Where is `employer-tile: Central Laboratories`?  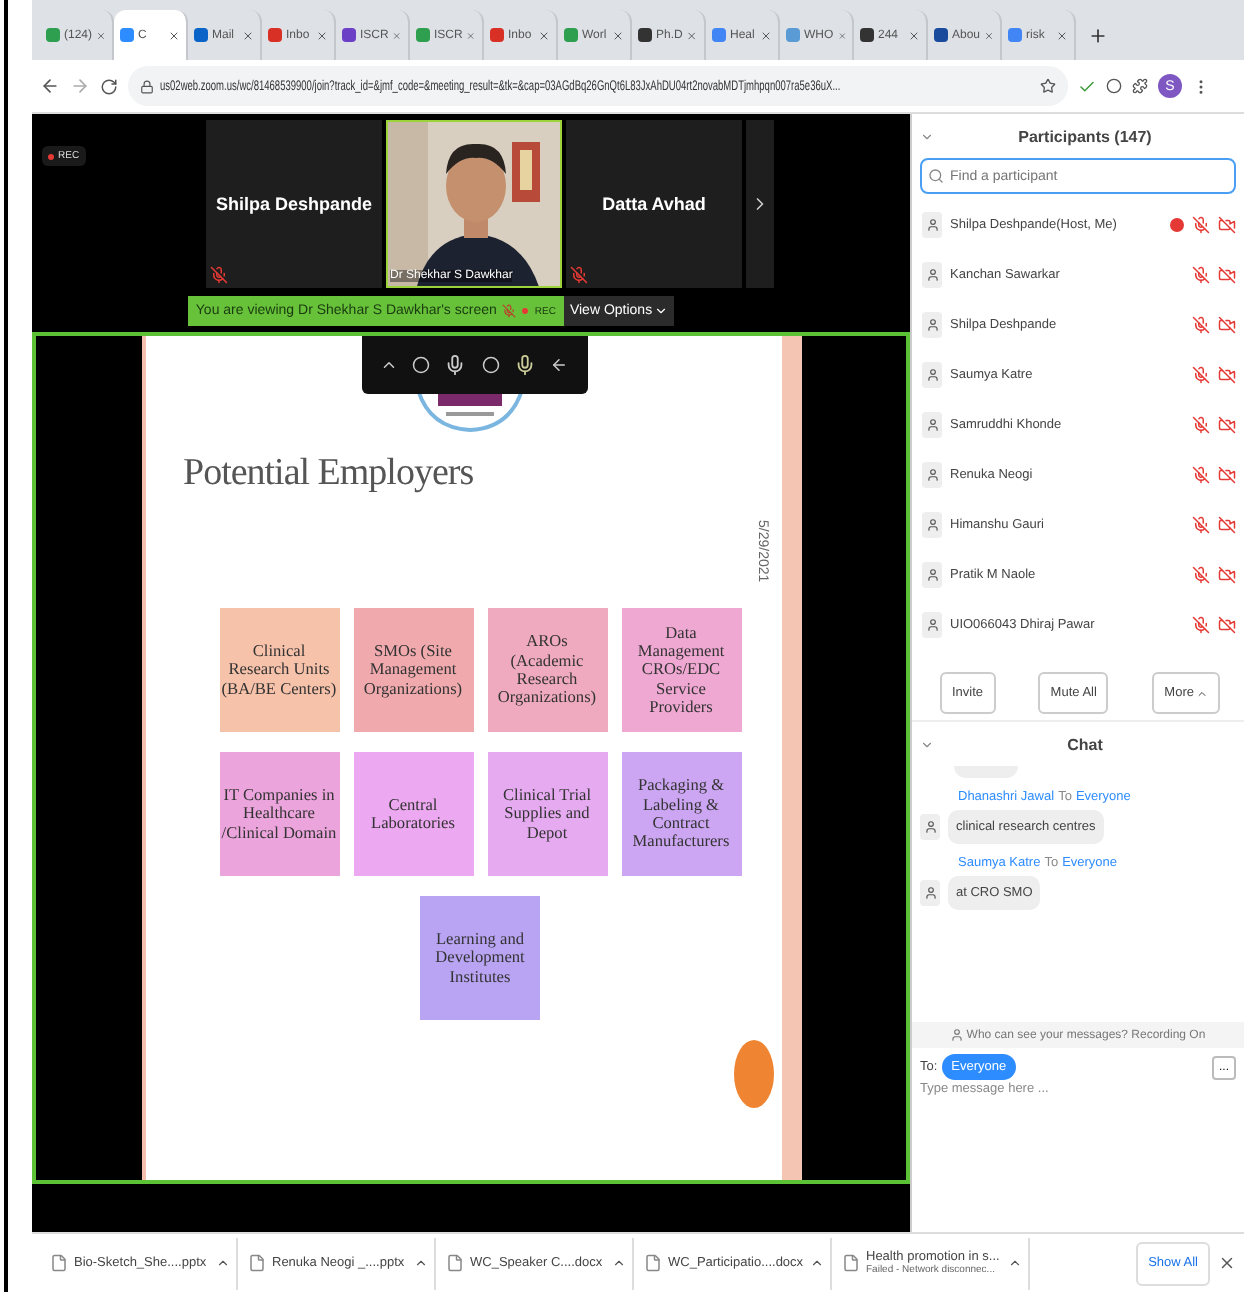
employer-tile: Central Laboratories is located at coordinates (413, 814).